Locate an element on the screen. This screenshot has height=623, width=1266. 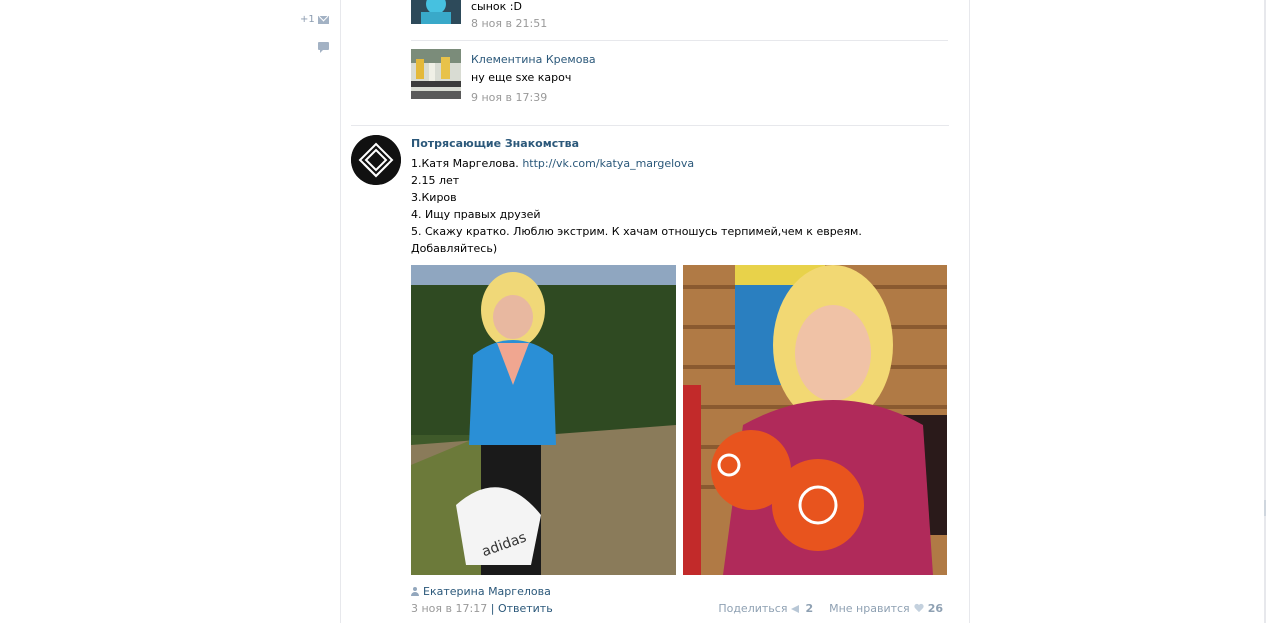
signer-name: Екатерина Маргелова is located at coordinates (487, 591).